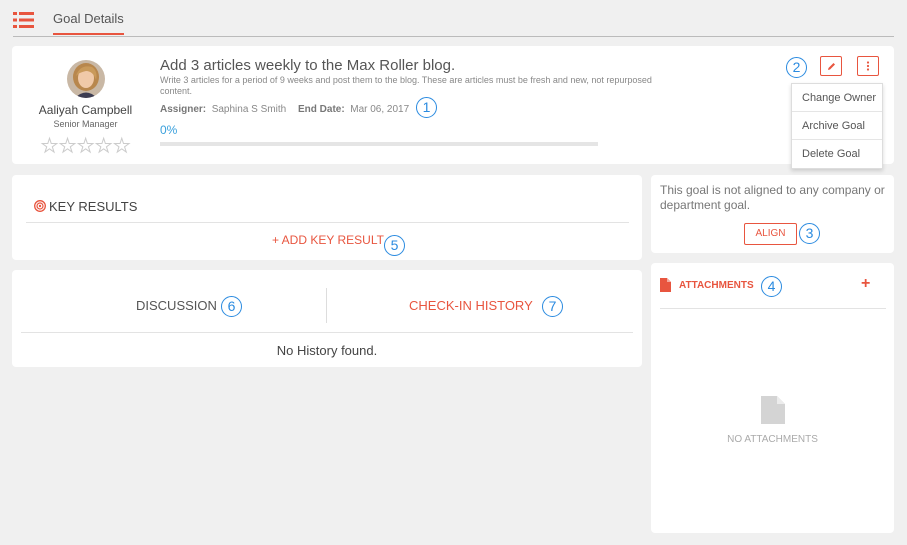 This screenshot has width=907, height=545. What do you see at coordinates (183, 109) in the screenshot?
I see `assigner-label: Assigner:` at bounding box center [183, 109].